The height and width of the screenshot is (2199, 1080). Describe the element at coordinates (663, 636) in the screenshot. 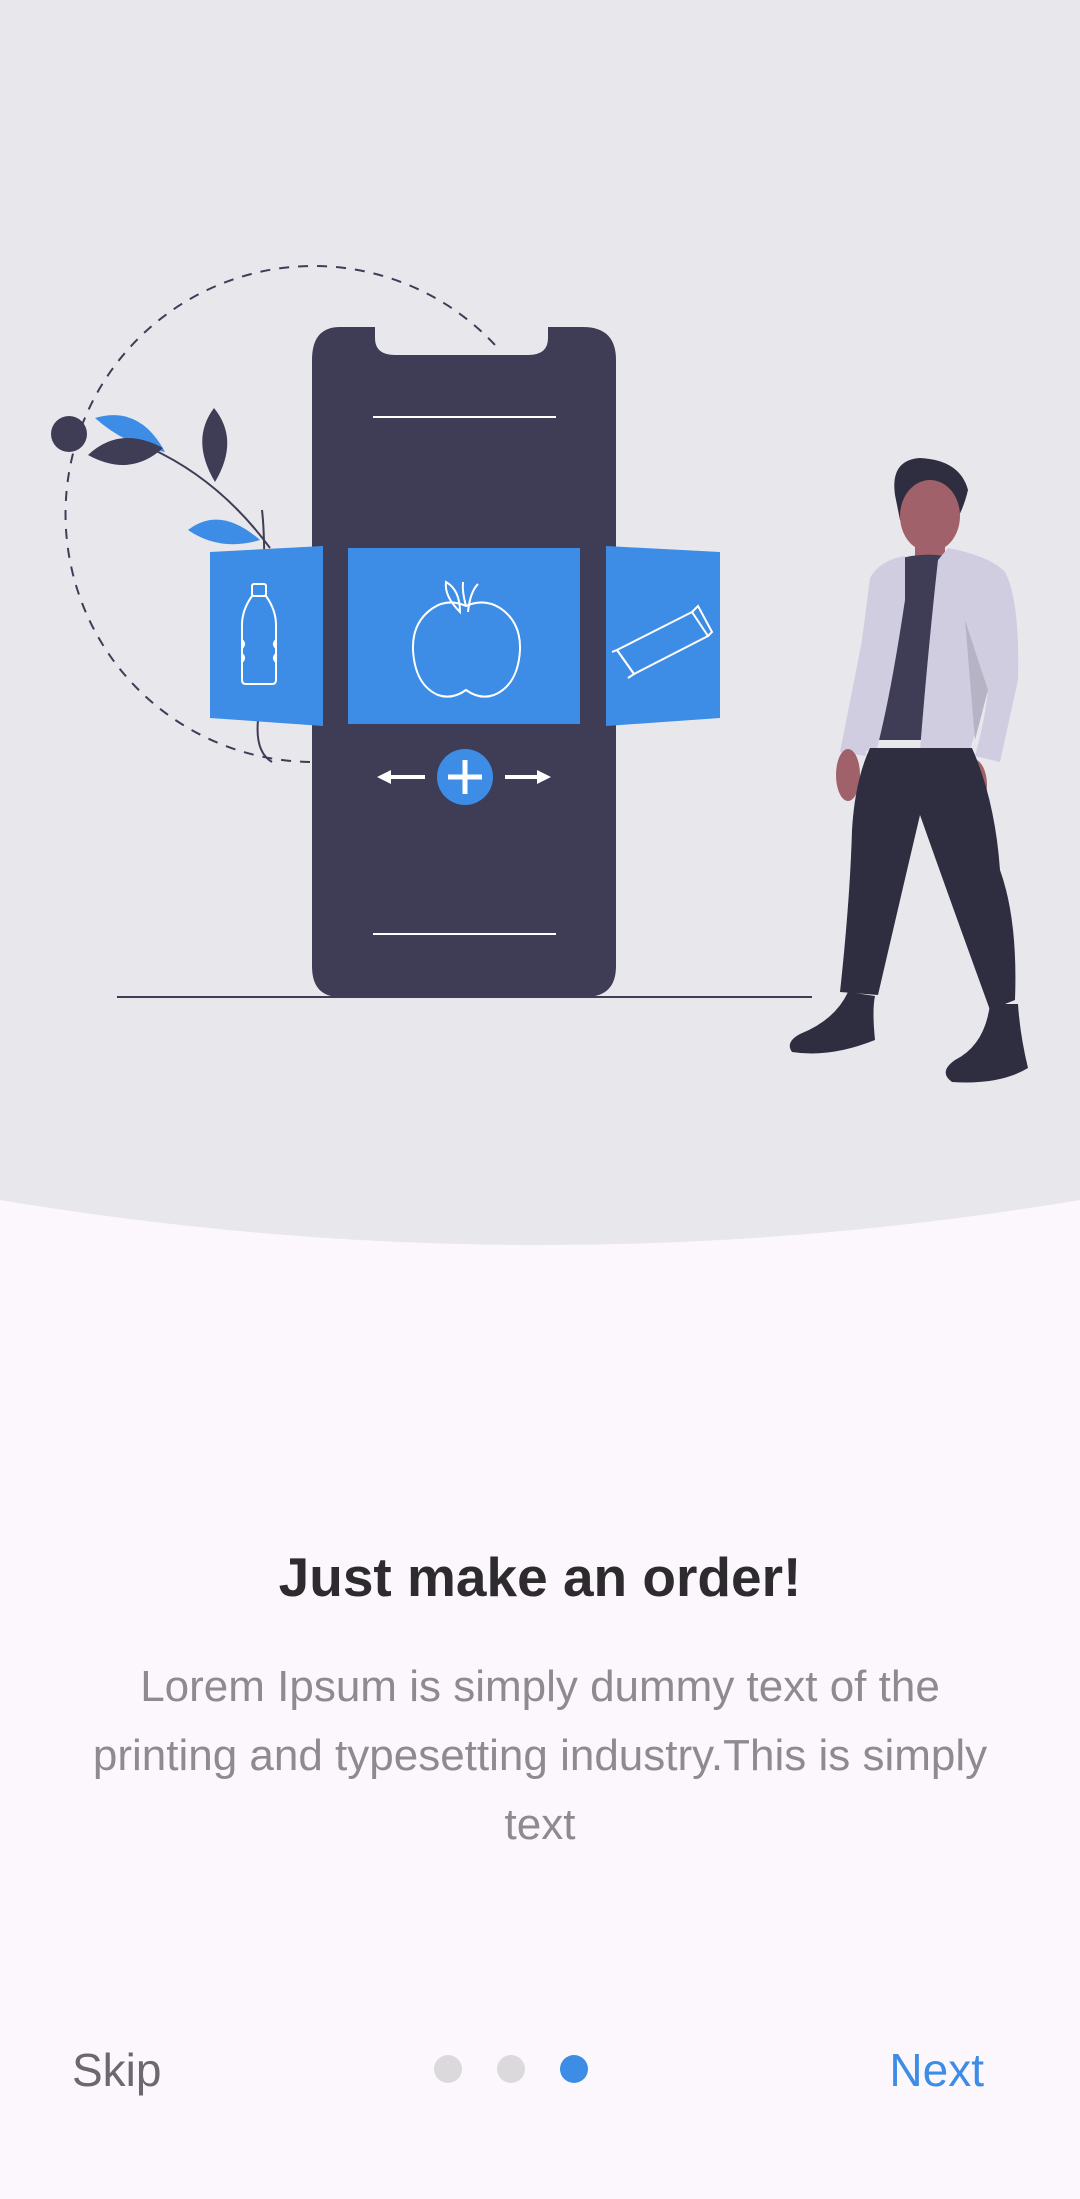

I see `snack-bar-card` at that location.